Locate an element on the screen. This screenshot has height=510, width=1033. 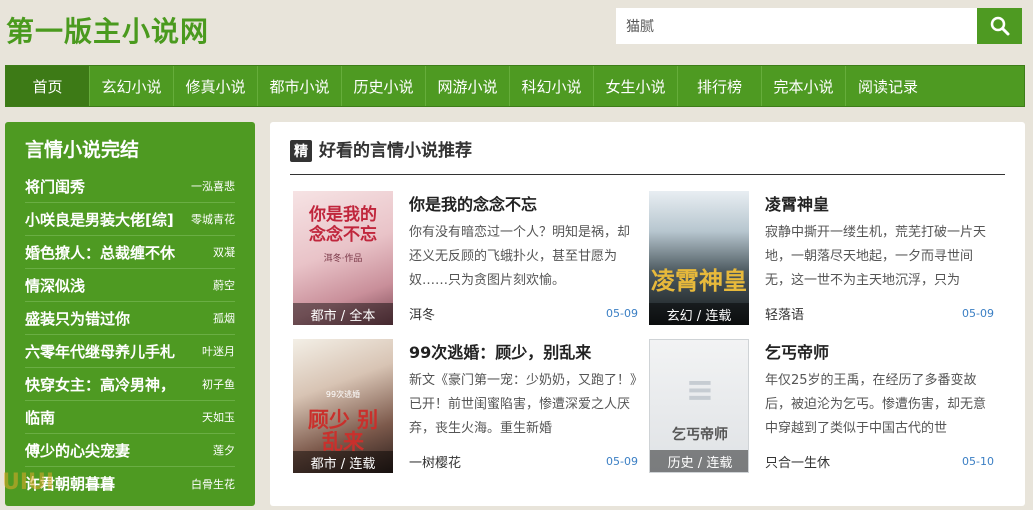
book-author: 白骨生花 is located at coordinates (213, 484).